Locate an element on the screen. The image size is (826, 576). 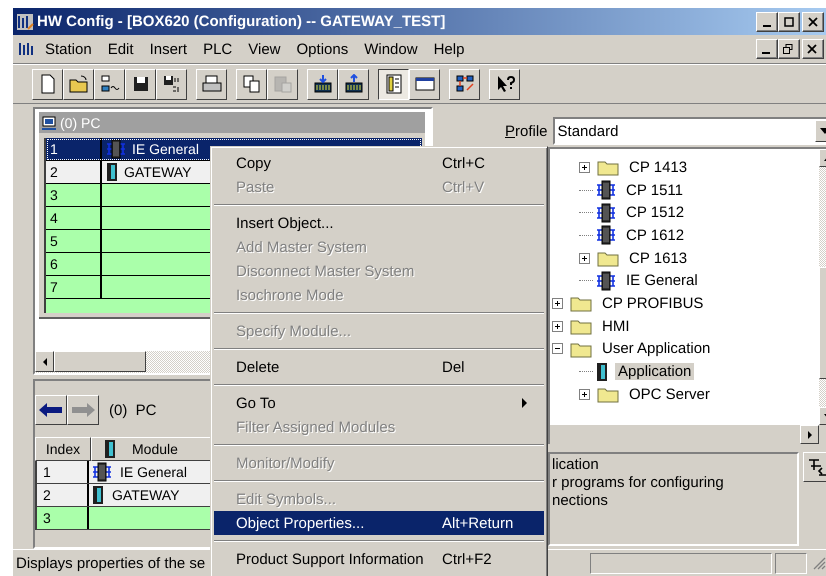
rack-title: (0) PC is located at coordinates (80, 122).